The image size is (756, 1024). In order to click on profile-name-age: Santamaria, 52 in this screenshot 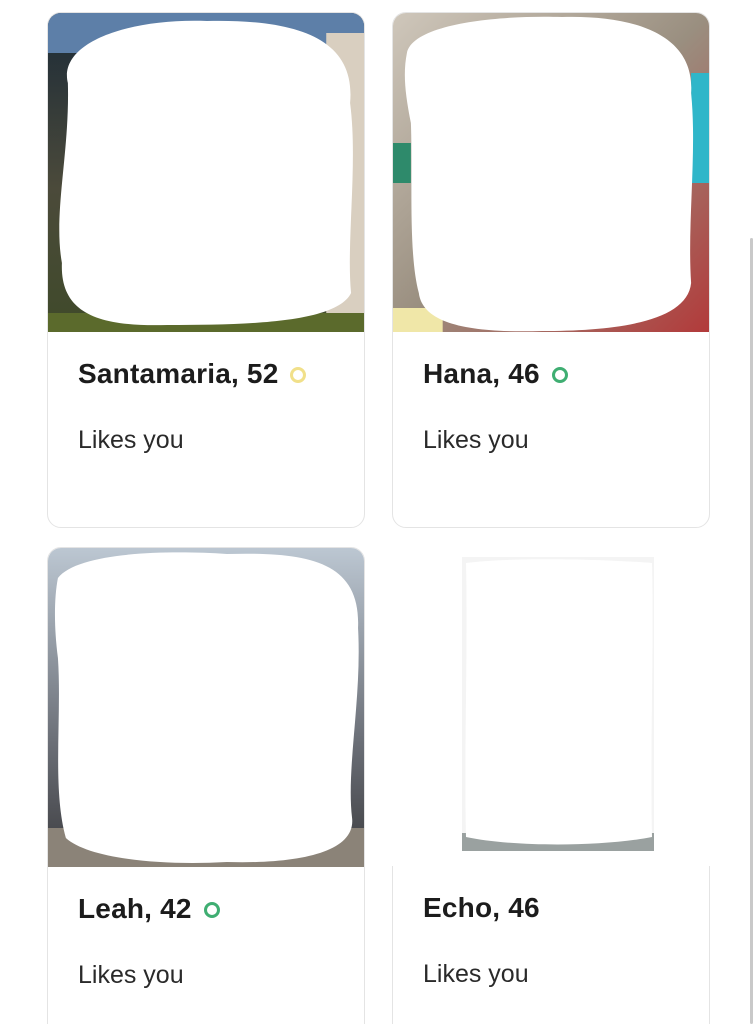, I will do `click(178, 373)`.